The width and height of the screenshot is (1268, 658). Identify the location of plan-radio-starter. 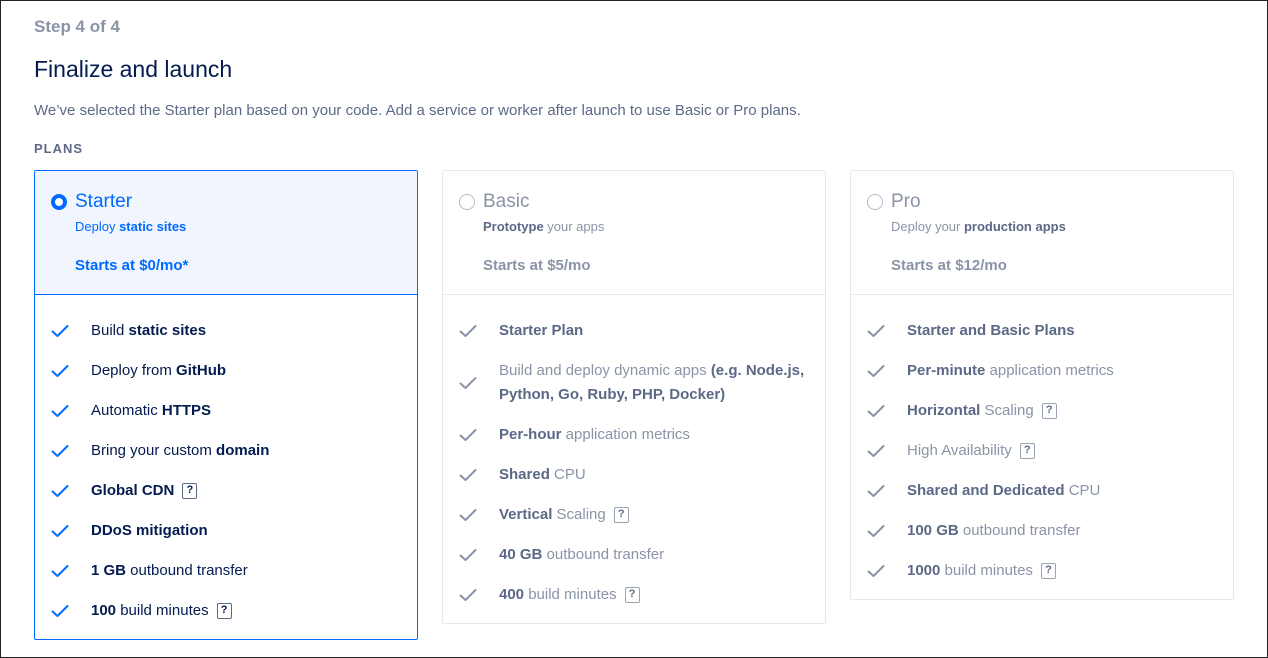
(59, 202).